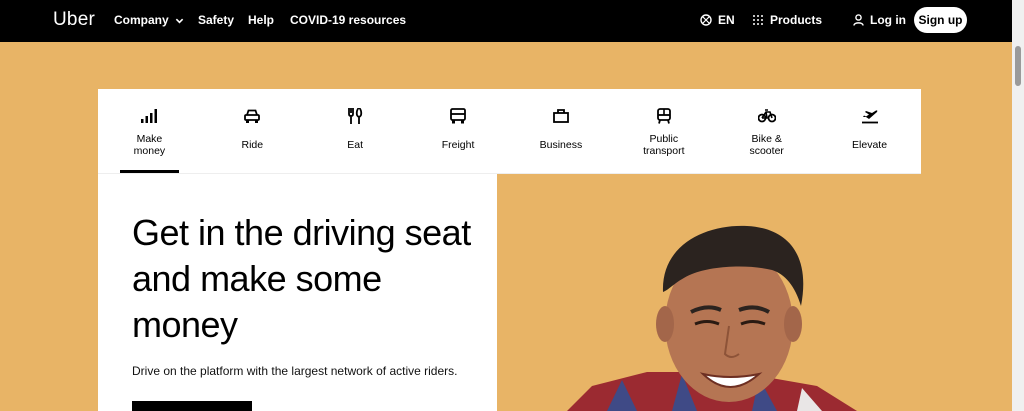  I want to click on tab-label: Public transport, so click(664, 145).